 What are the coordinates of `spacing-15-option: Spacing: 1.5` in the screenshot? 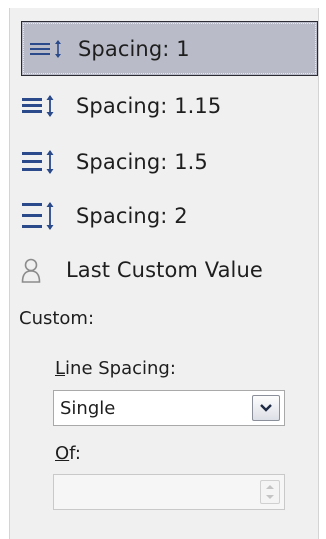 It's located at (165, 162).